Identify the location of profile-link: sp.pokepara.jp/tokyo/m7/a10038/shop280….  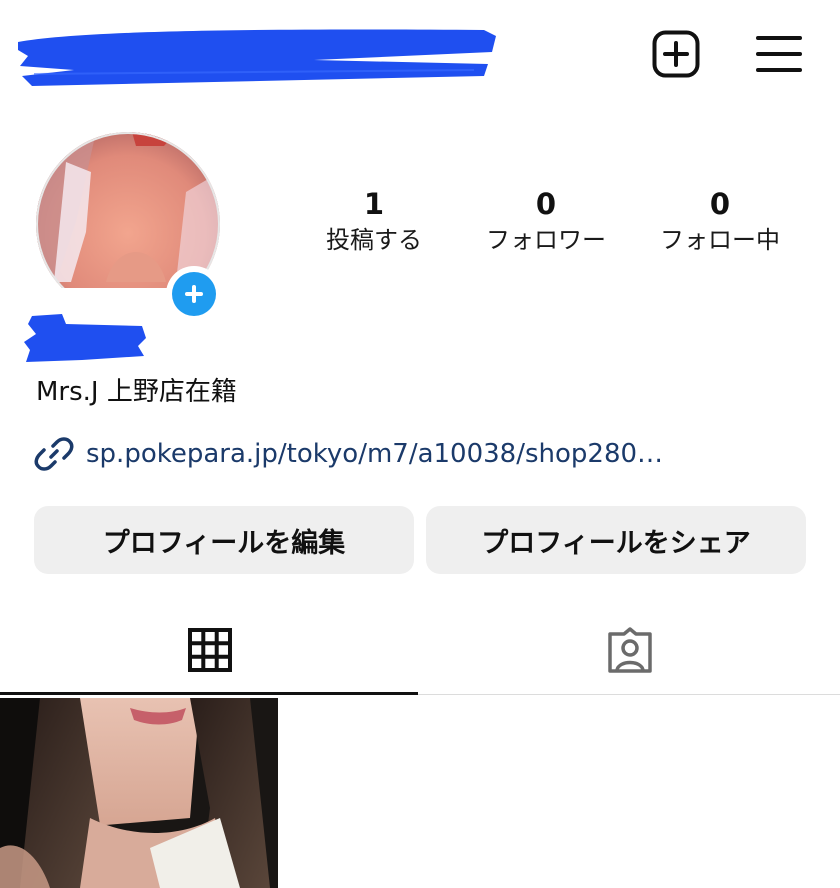
(348, 454).